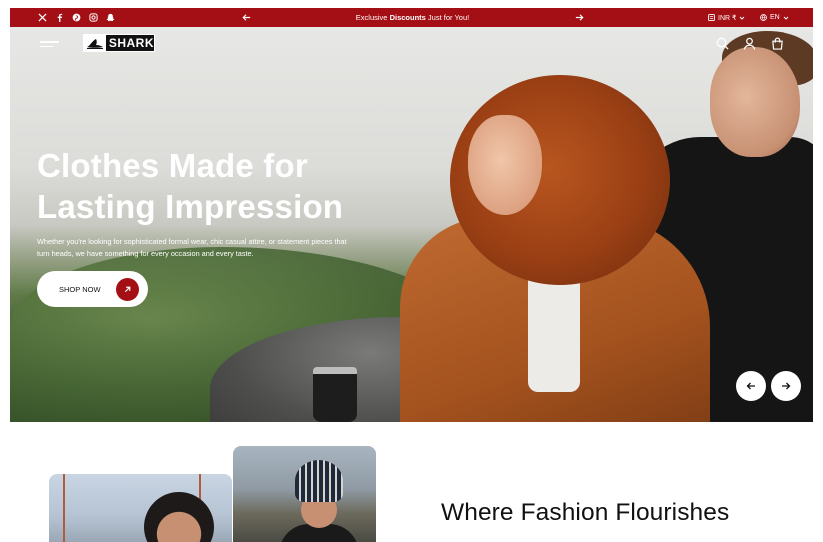 Image resolution: width=823 pixels, height=542 pixels. I want to click on previous-slide-button, so click(751, 386).